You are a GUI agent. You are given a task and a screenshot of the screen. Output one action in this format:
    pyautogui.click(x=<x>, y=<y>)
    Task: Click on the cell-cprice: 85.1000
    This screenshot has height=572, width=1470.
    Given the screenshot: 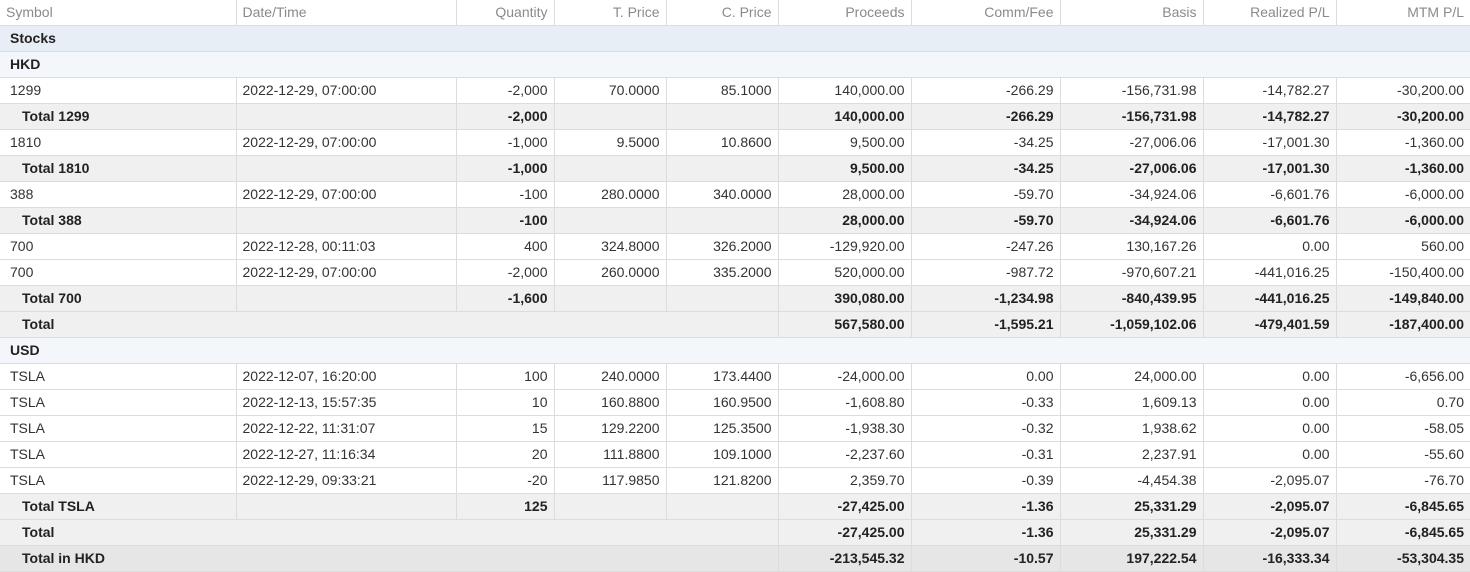 What is the action you would take?
    pyautogui.click(x=722, y=90)
    